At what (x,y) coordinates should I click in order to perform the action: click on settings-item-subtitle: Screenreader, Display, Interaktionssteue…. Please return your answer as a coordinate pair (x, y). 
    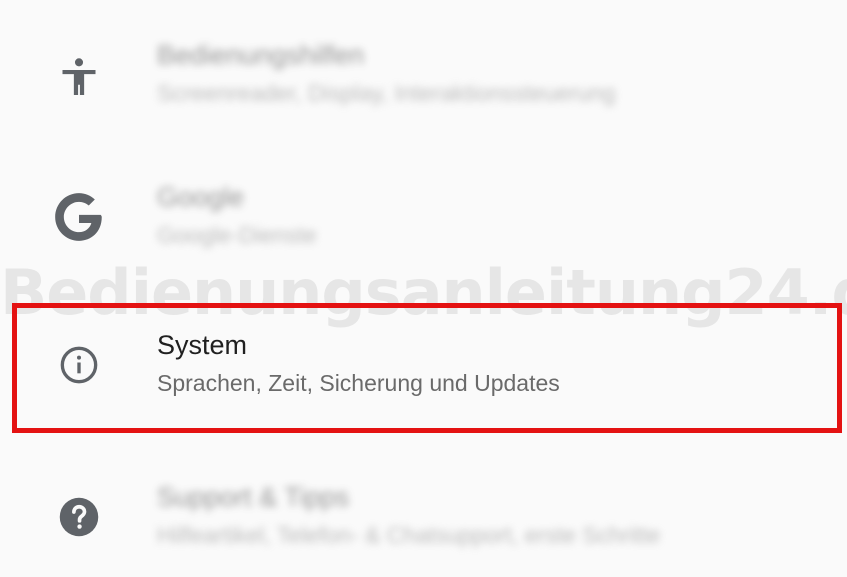
    Looking at the image, I should click on (386, 93).